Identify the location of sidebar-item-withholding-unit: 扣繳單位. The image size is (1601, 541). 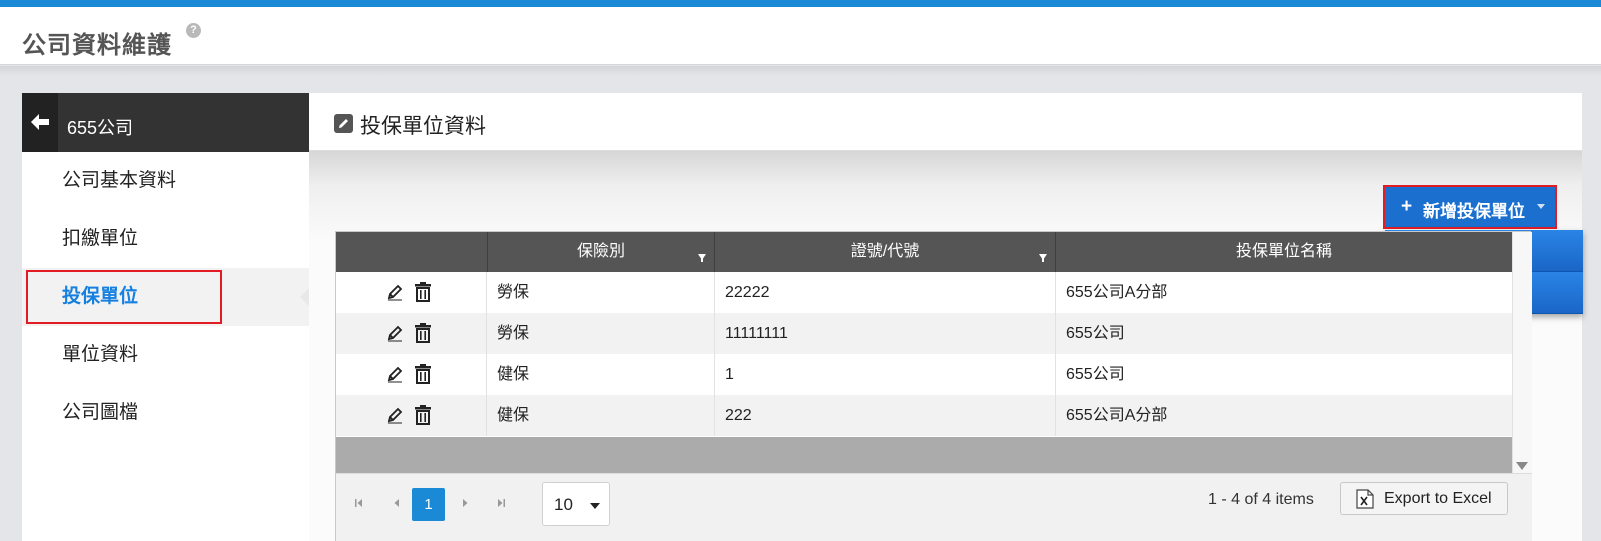
(165, 239).